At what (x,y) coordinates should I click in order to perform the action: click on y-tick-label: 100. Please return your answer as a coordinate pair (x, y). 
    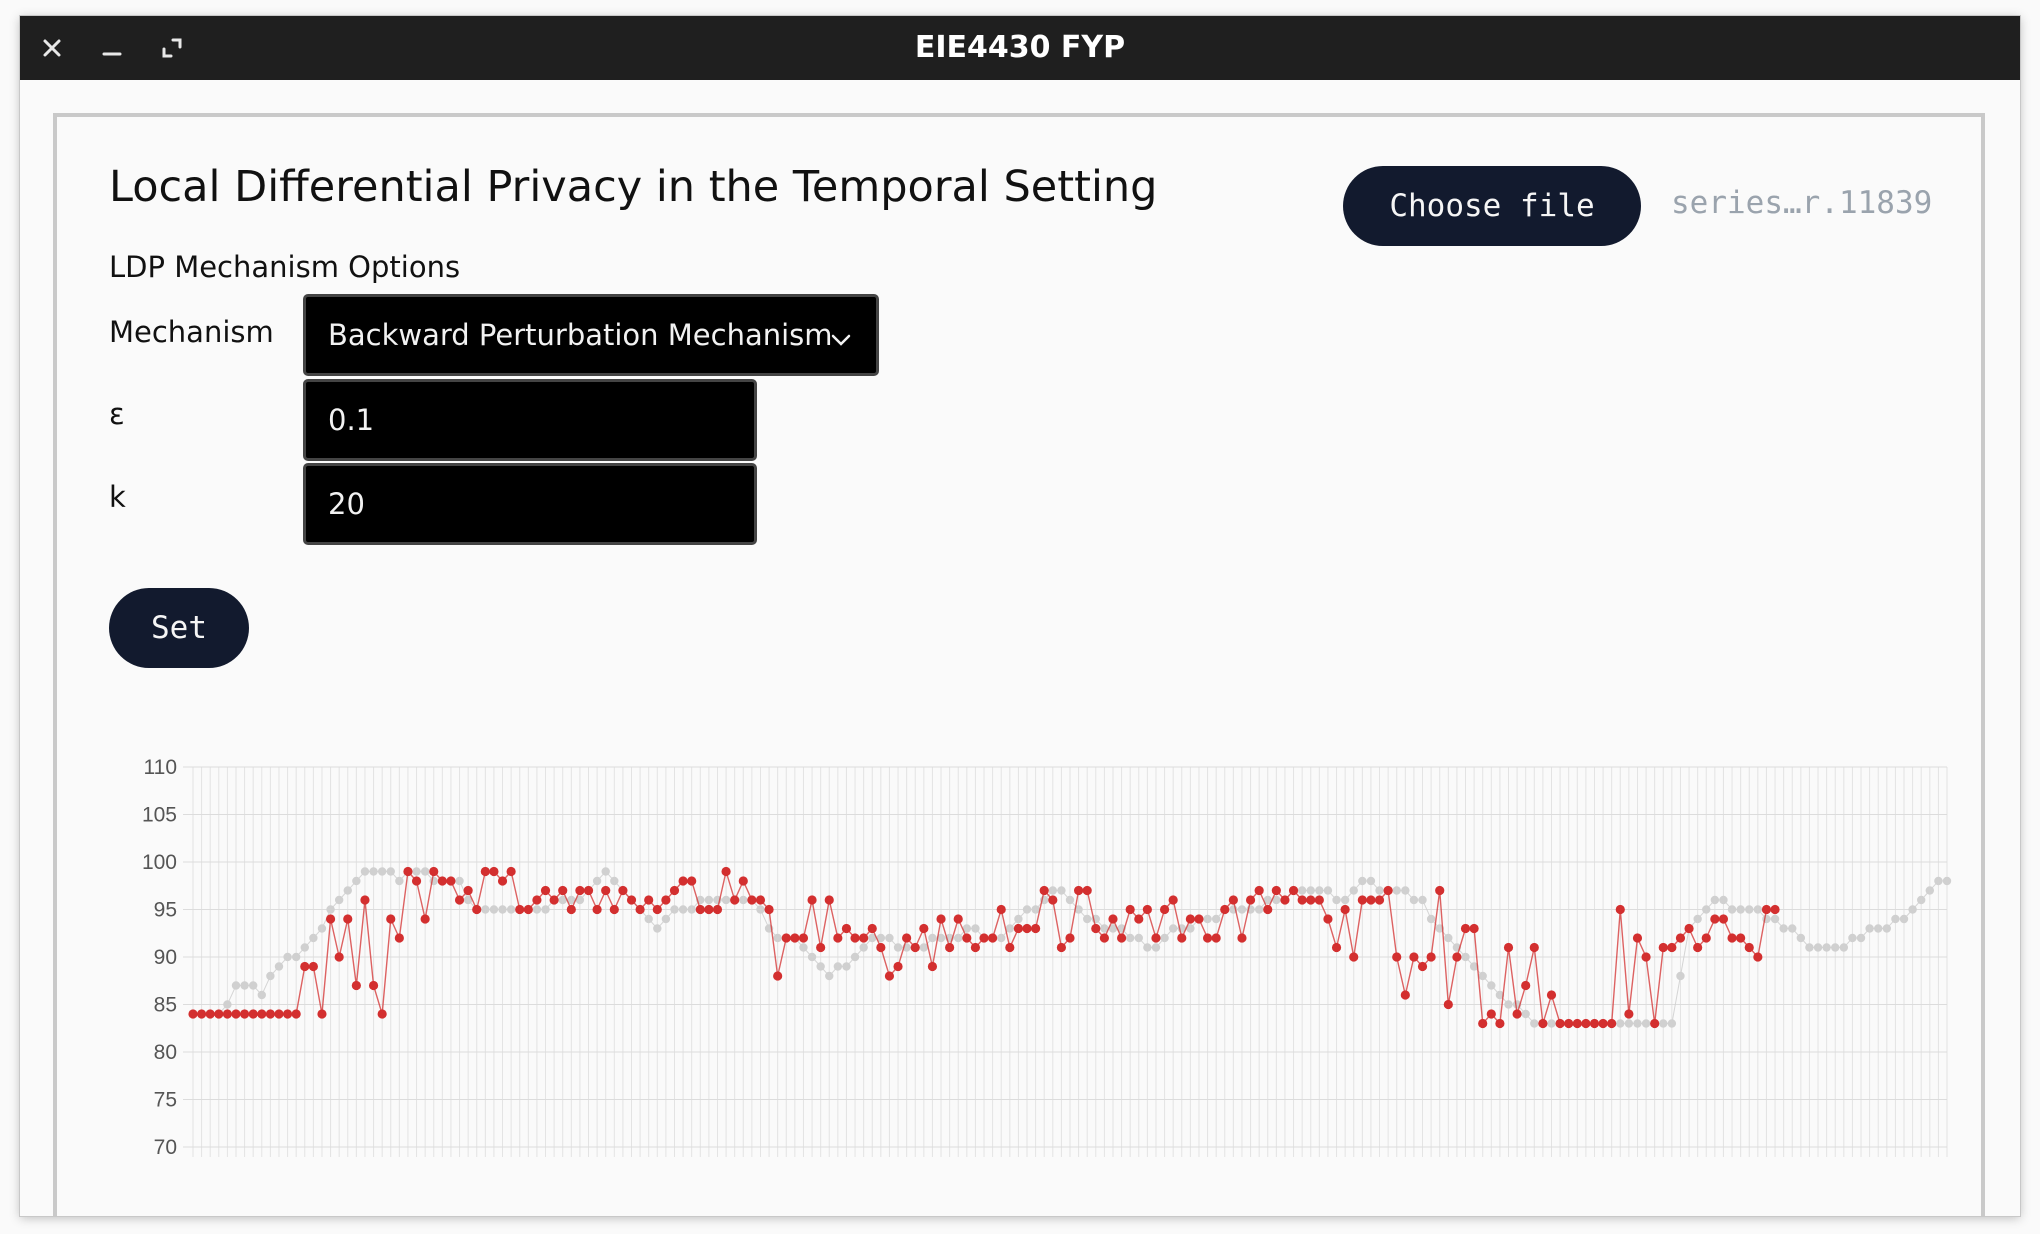
    Looking at the image, I should click on (159, 862).